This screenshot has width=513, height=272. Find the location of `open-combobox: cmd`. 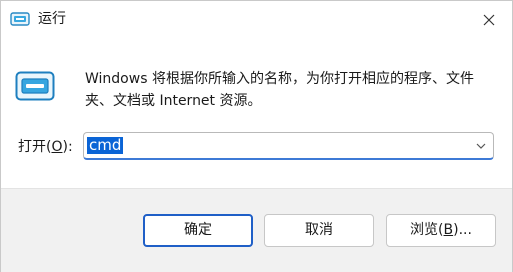

open-combobox: cmd is located at coordinates (288, 146).